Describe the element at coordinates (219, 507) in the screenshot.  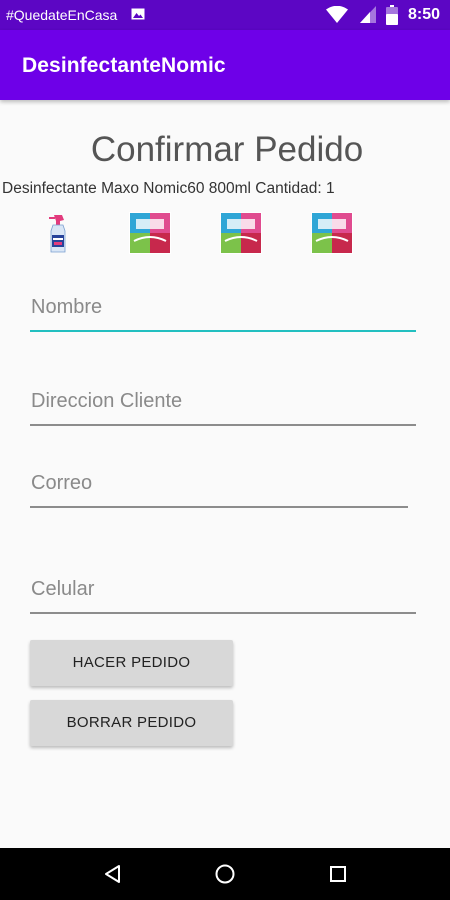
I see `correo-underline` at that location.